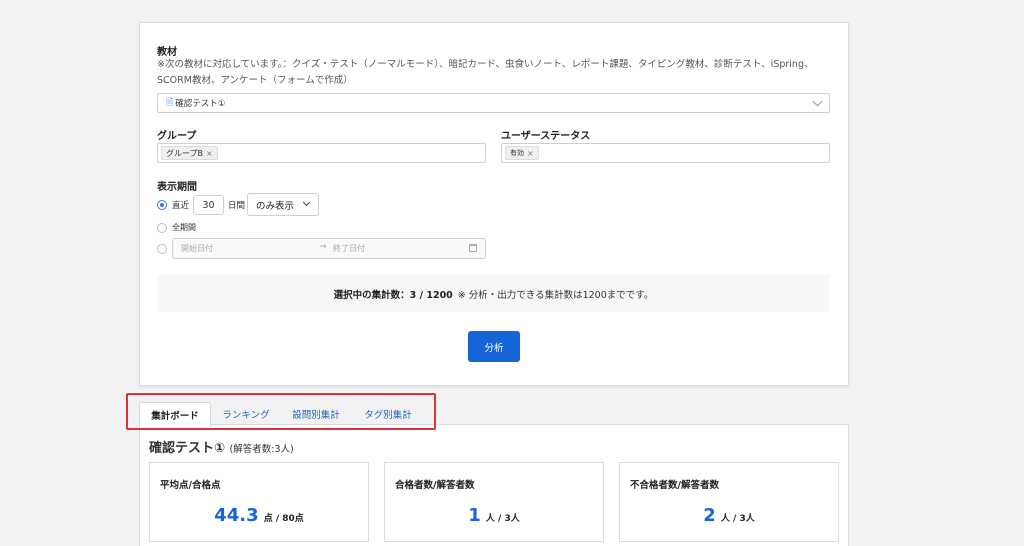 The height and width of the screenshot is (546, 1024). What do you see at coordinates (555, 295) in the screenshot?
I see `selection-note: ※ 分析・出力できる集計数は1200までです。` at bounding box center [555, 295].